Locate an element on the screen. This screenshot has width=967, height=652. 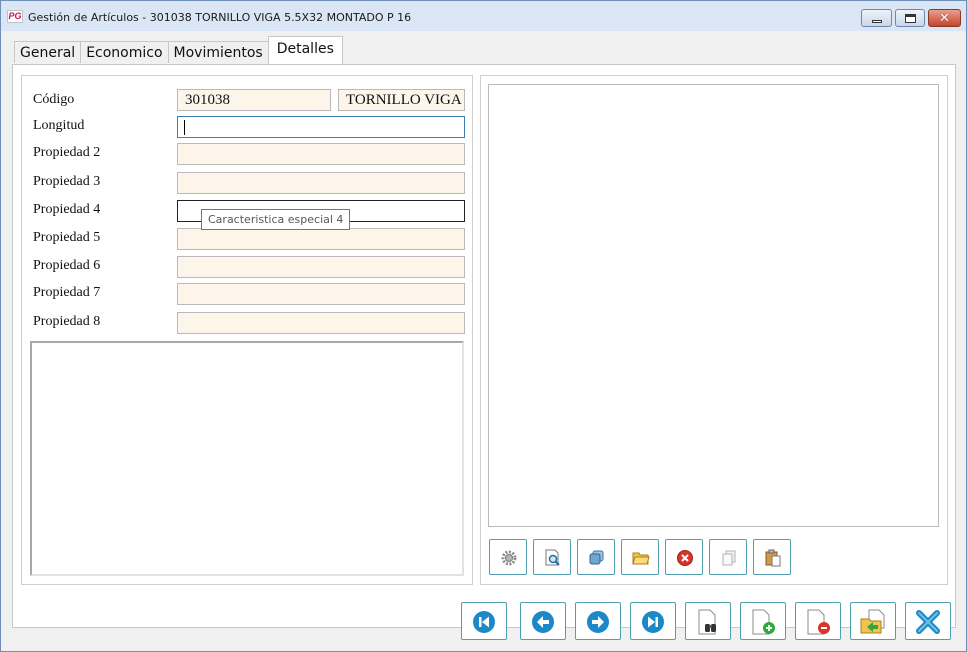
search-button is located at coordinates (708, 621).